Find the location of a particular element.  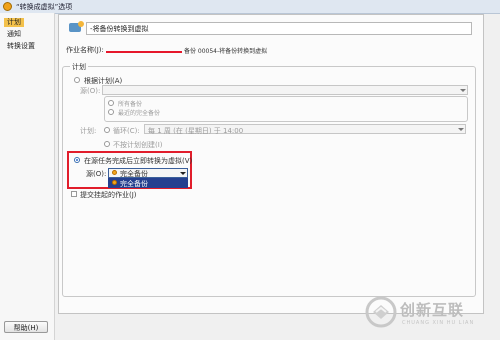

header-title: -将备份转换到虚拟 is located at coordinates (119, 29).